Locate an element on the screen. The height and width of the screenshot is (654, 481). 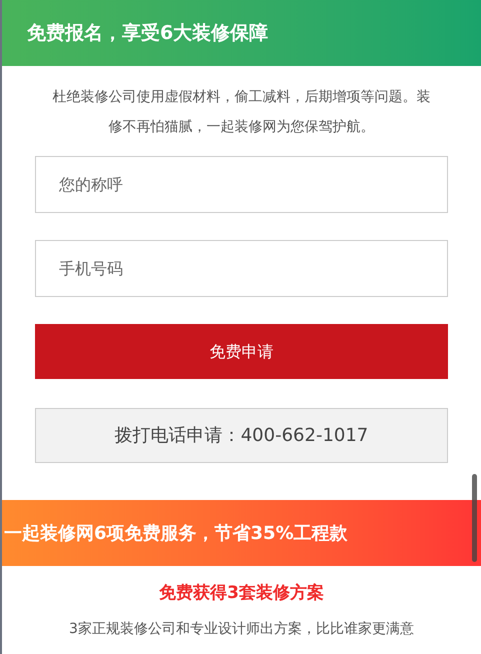
services-title: 一起装修网6项免费服务，节省35%工程款 is located at coordinates (176, 534).